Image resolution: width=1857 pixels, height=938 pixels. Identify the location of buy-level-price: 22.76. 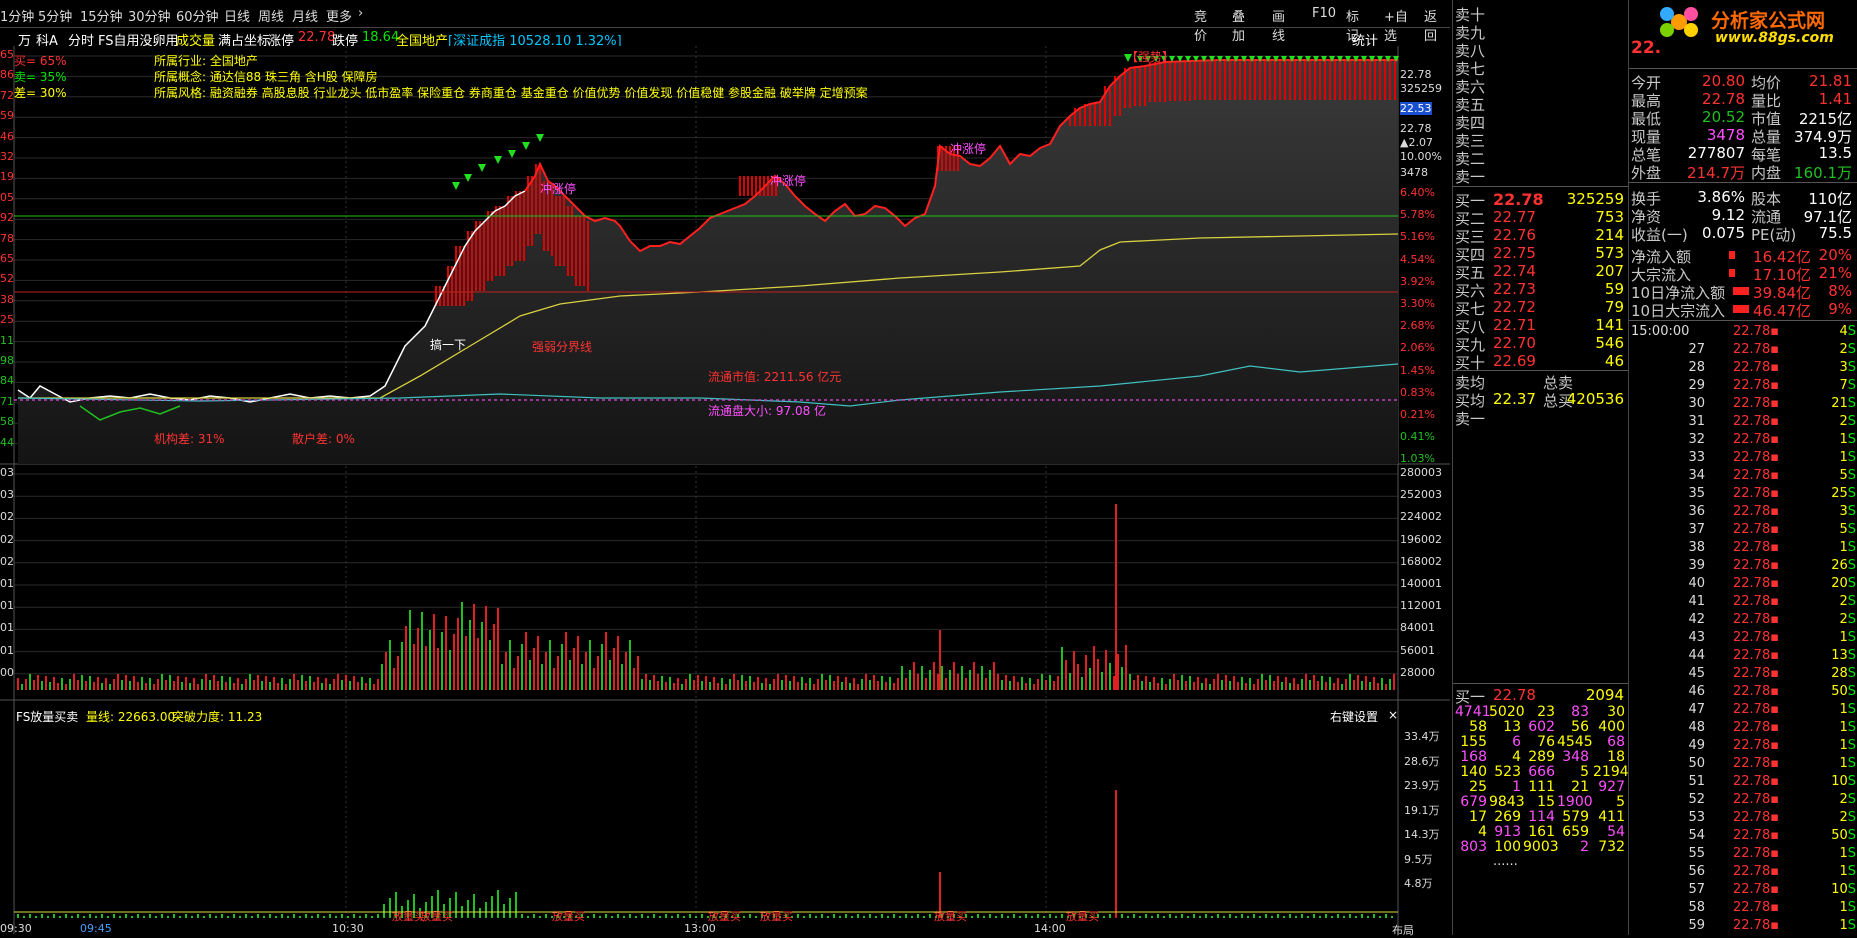
(1514, 235).